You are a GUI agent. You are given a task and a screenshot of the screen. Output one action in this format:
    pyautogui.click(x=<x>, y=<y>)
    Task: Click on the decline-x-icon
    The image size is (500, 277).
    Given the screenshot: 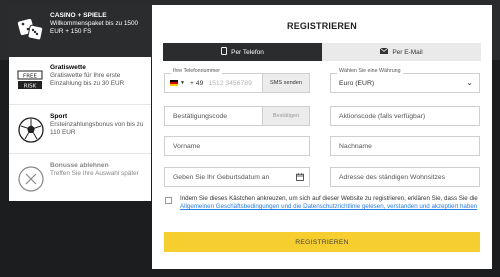 What is the action you would take?
    pyautogui.click(x=31, y=179)
    